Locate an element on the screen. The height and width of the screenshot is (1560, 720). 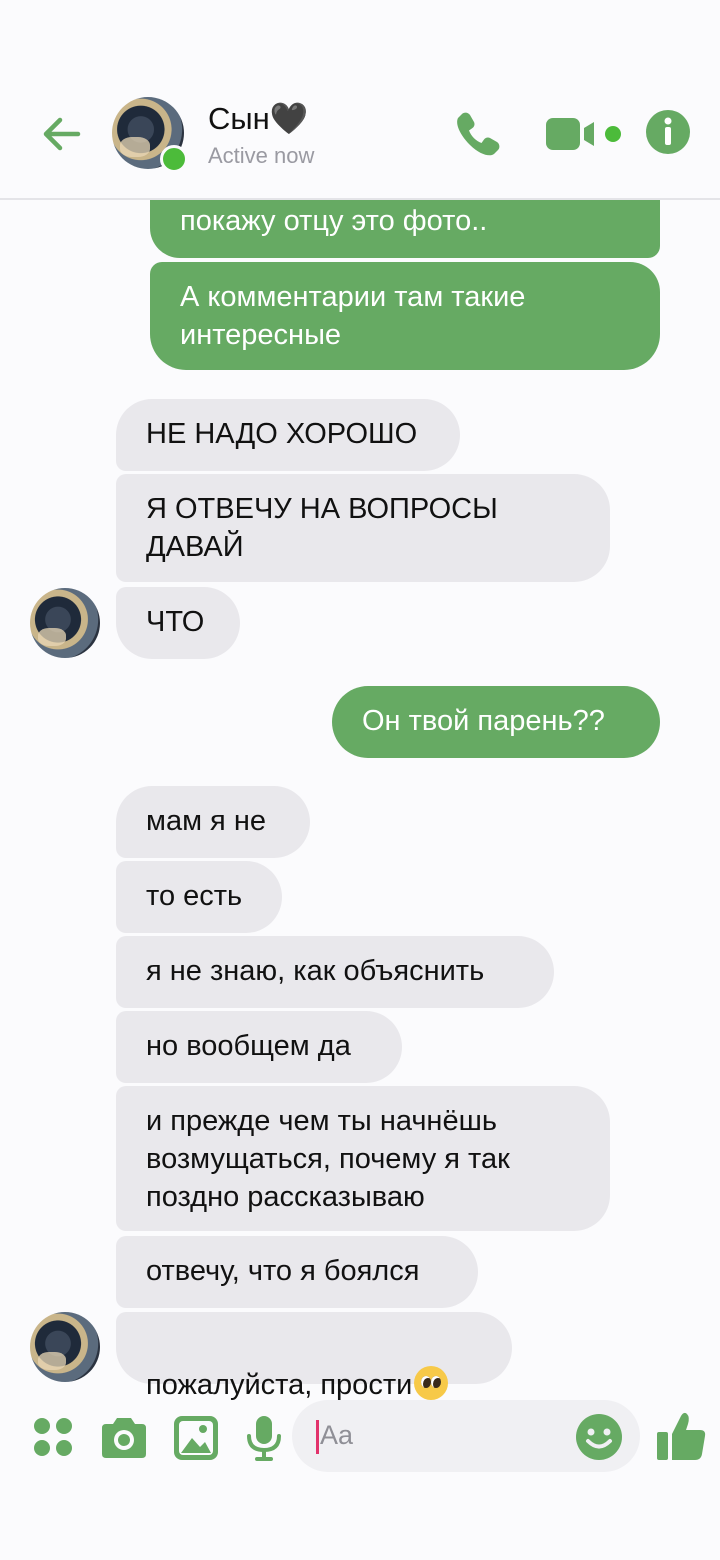
video-camera-icon is located at coordinates (583, 134).